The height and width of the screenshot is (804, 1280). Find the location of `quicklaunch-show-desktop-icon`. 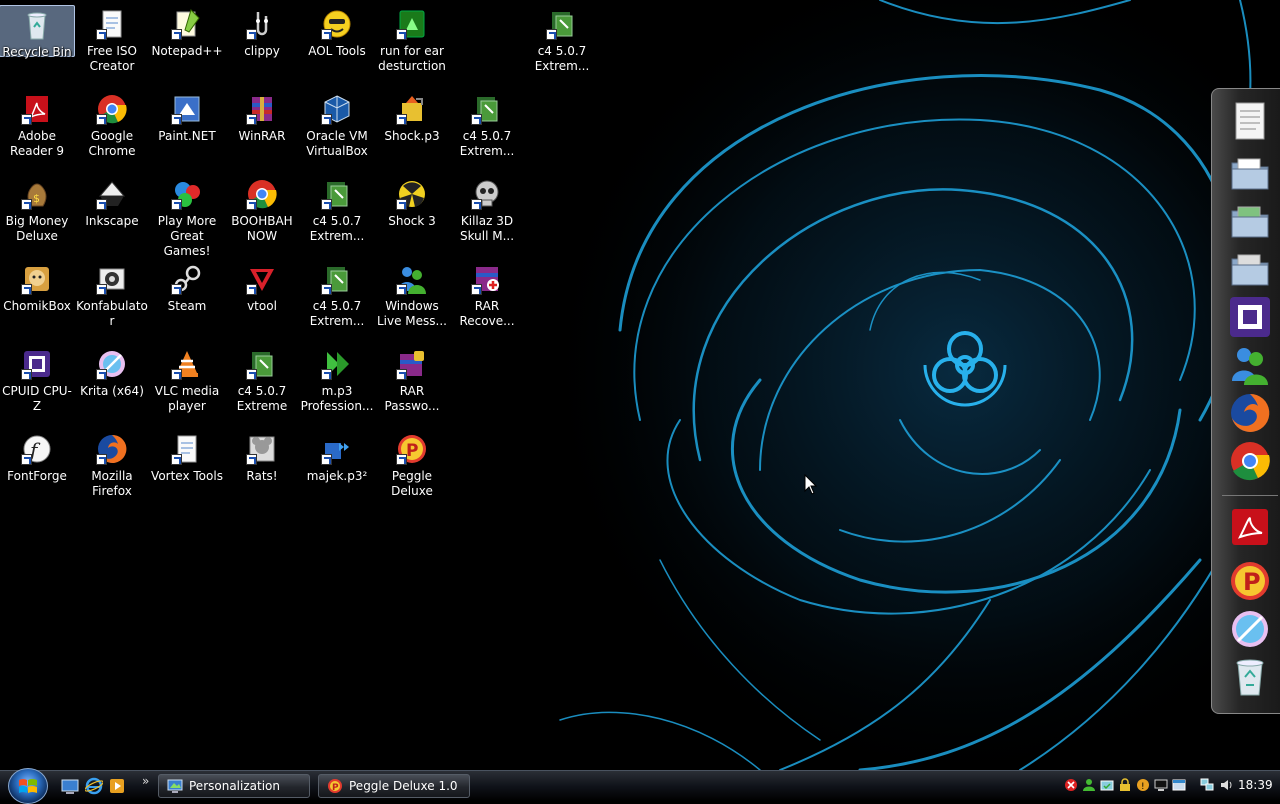

quicklaunch-show-desktop-icon is located at coordinates (70, 786).